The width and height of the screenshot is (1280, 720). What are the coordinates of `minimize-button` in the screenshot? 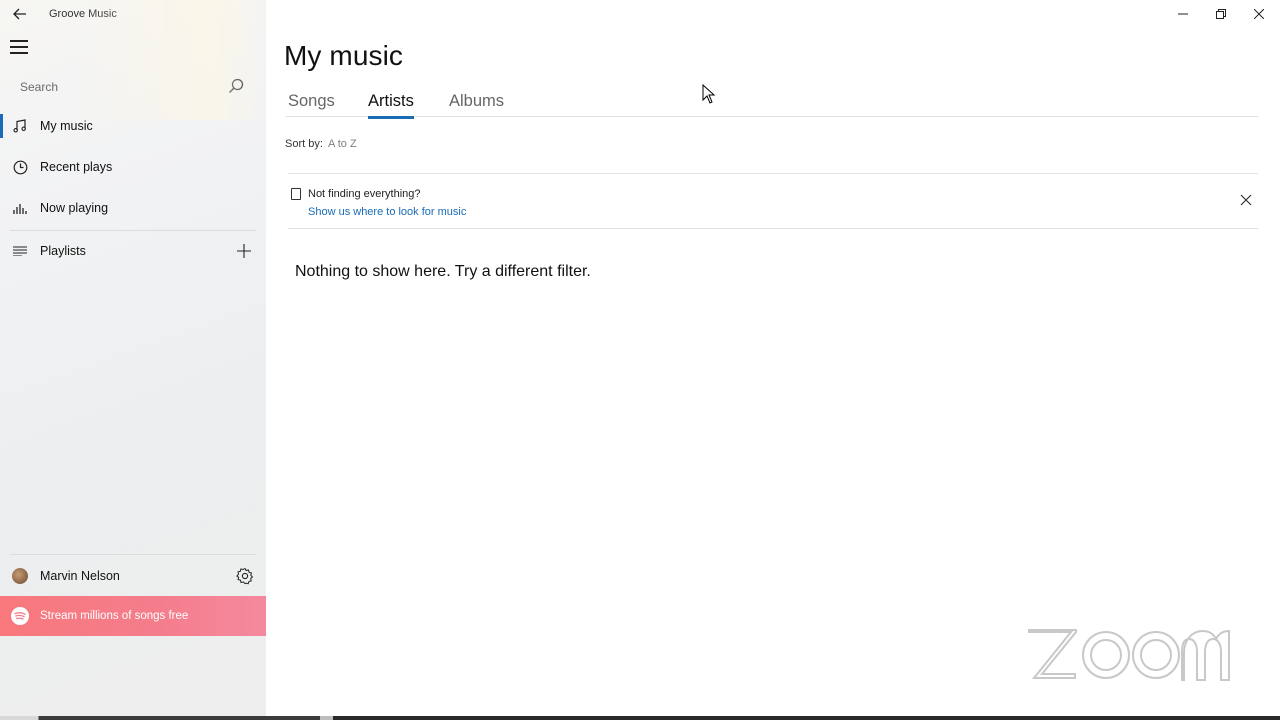 It's located at (1183, 13).